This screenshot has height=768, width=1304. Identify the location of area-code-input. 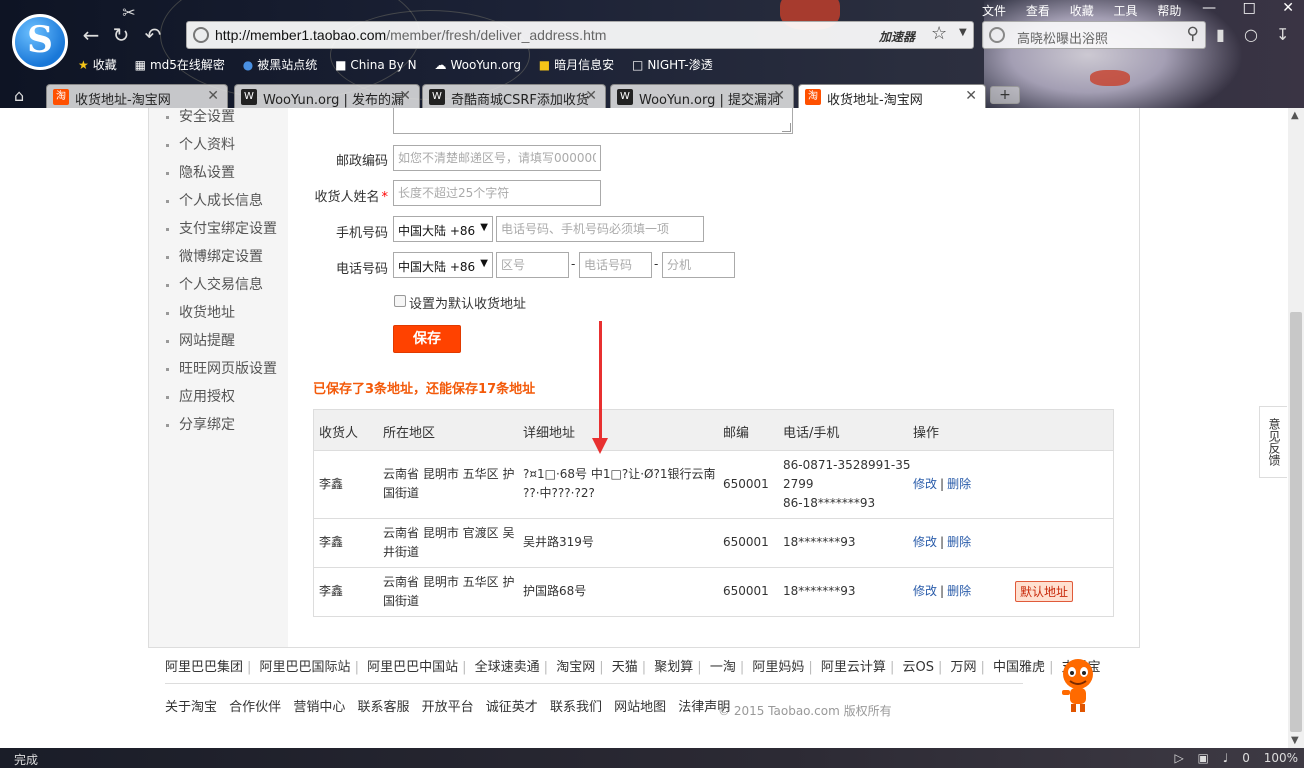
(532, 265).